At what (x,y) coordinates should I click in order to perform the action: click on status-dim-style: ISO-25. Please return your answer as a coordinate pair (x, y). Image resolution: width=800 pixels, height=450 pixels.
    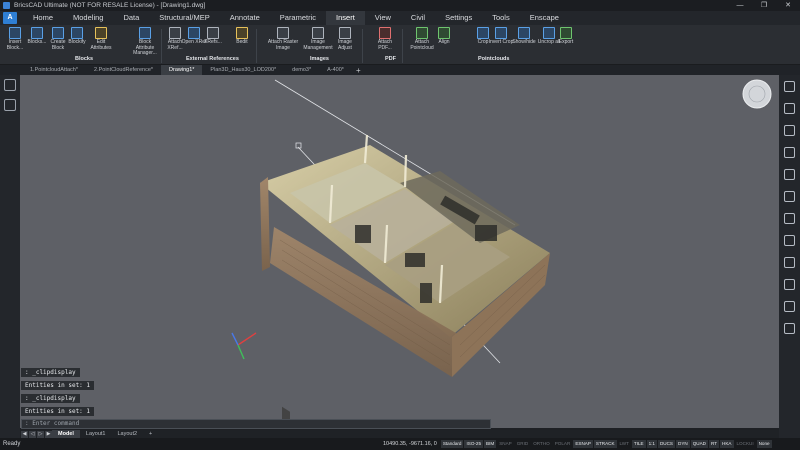
    Looking at the image, I should click on (474, 444).